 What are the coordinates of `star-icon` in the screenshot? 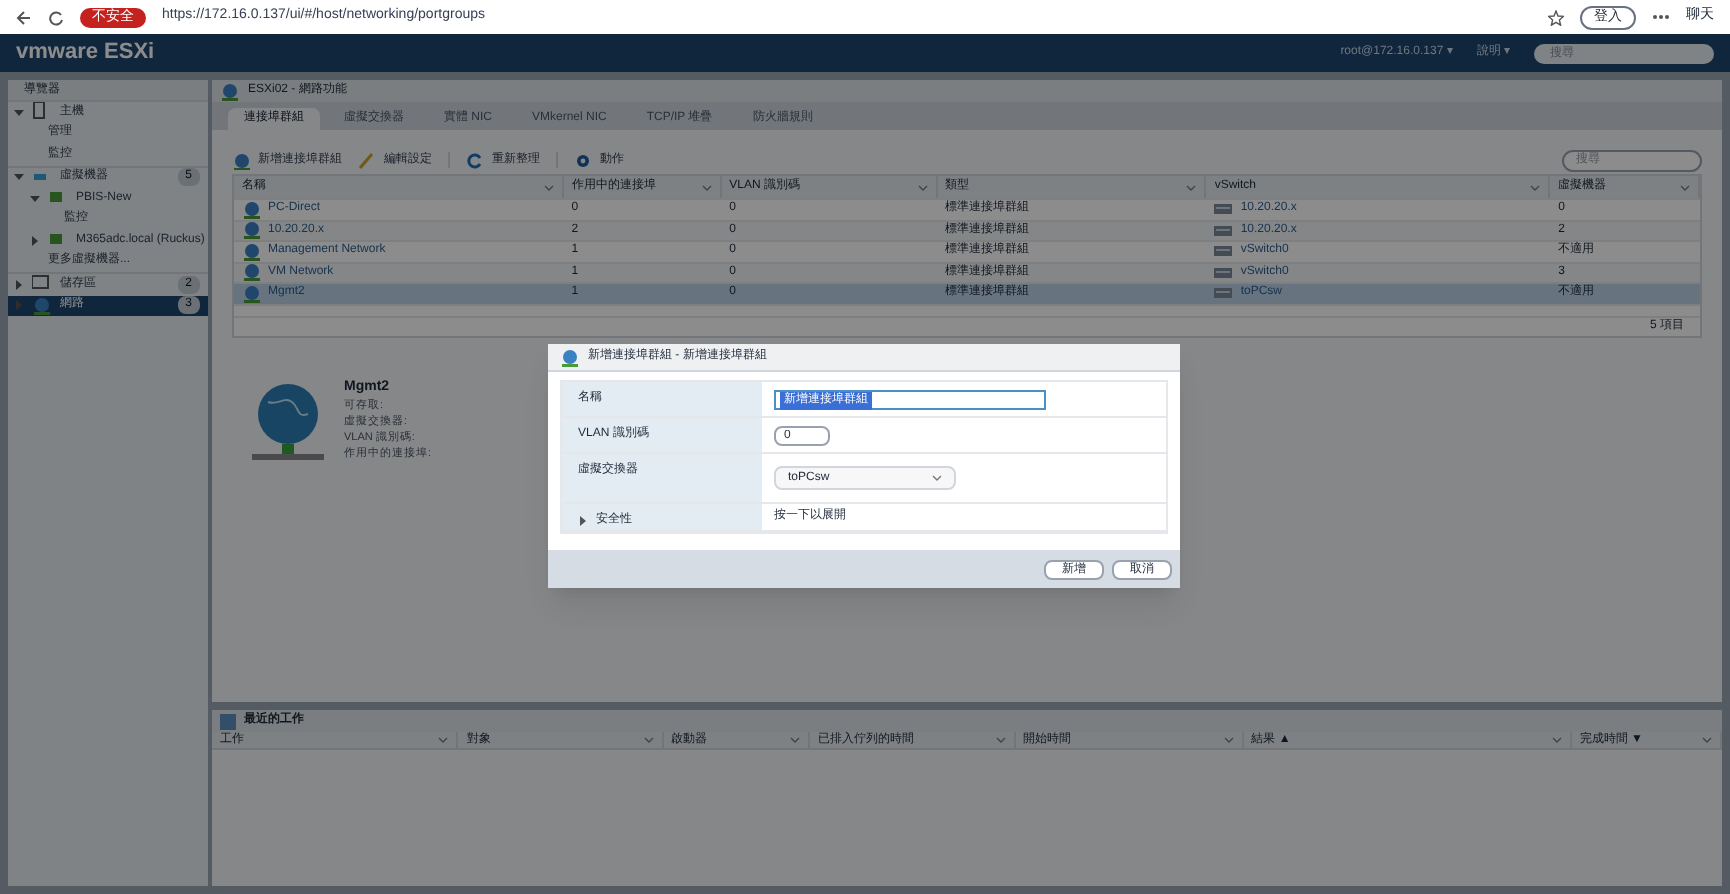 It's located at (1556, 17).